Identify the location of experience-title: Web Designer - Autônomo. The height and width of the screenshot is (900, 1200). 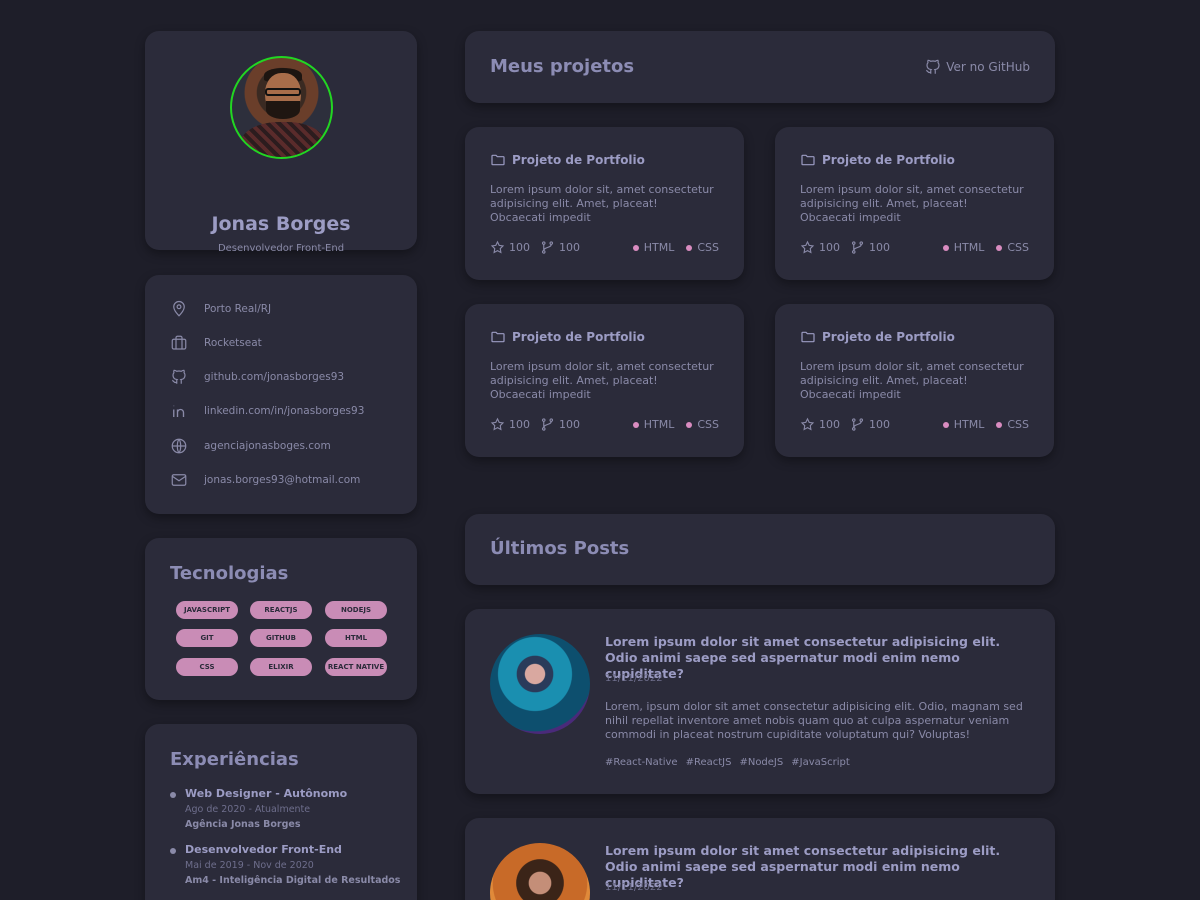
(266, 793).